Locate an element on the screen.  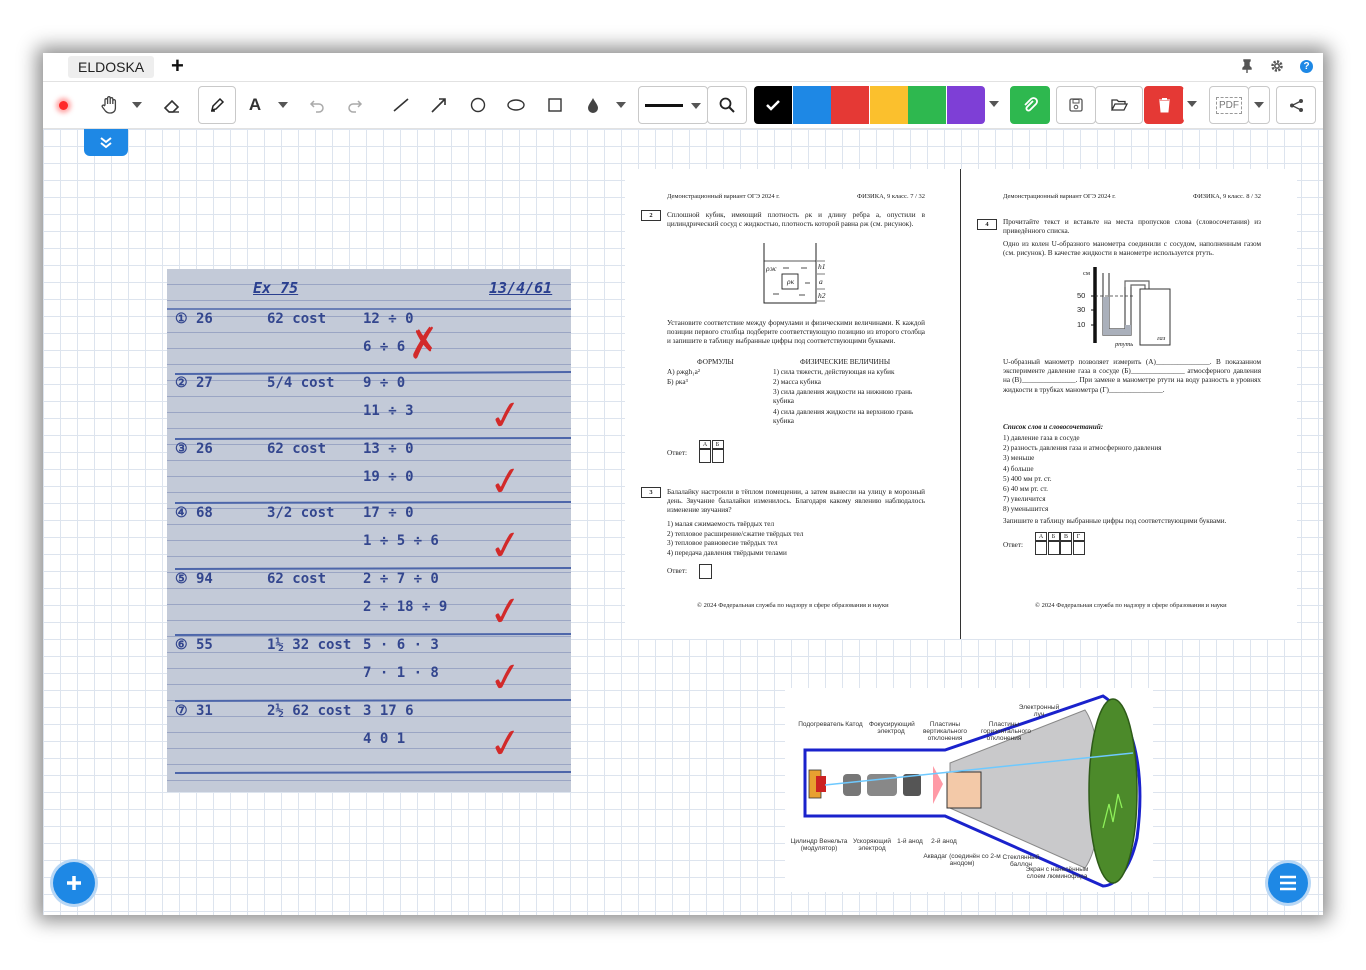
attach-icon is located at coordinates (1031, 104).